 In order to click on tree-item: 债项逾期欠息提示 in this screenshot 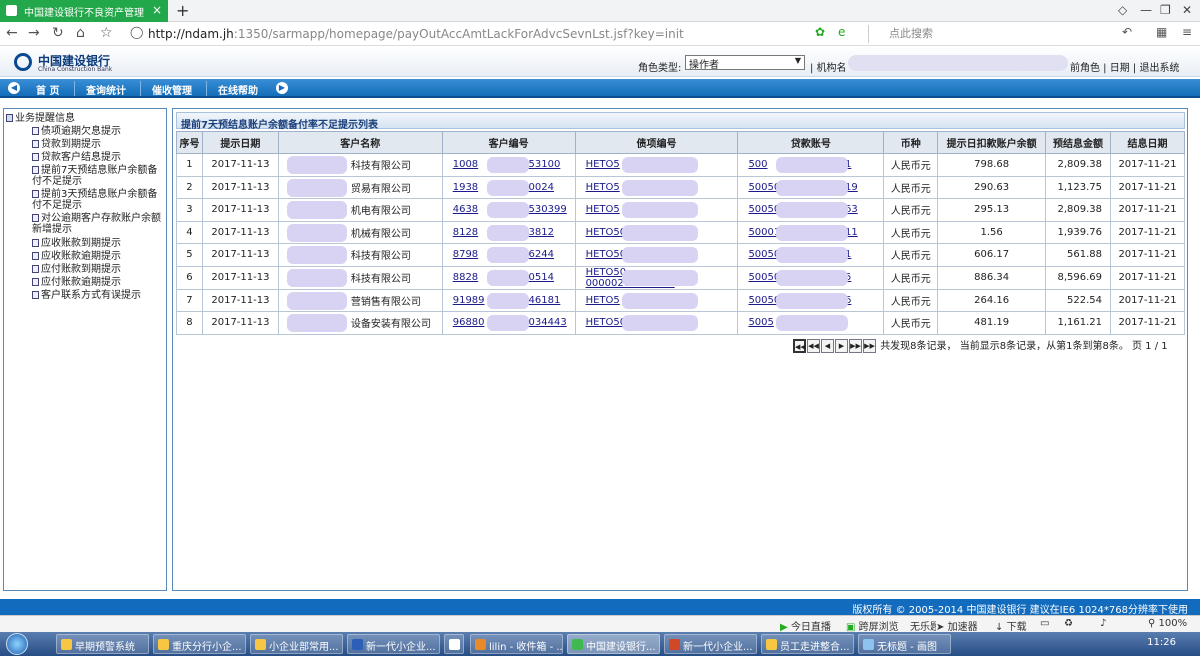, I will do `click(99, 131)`.